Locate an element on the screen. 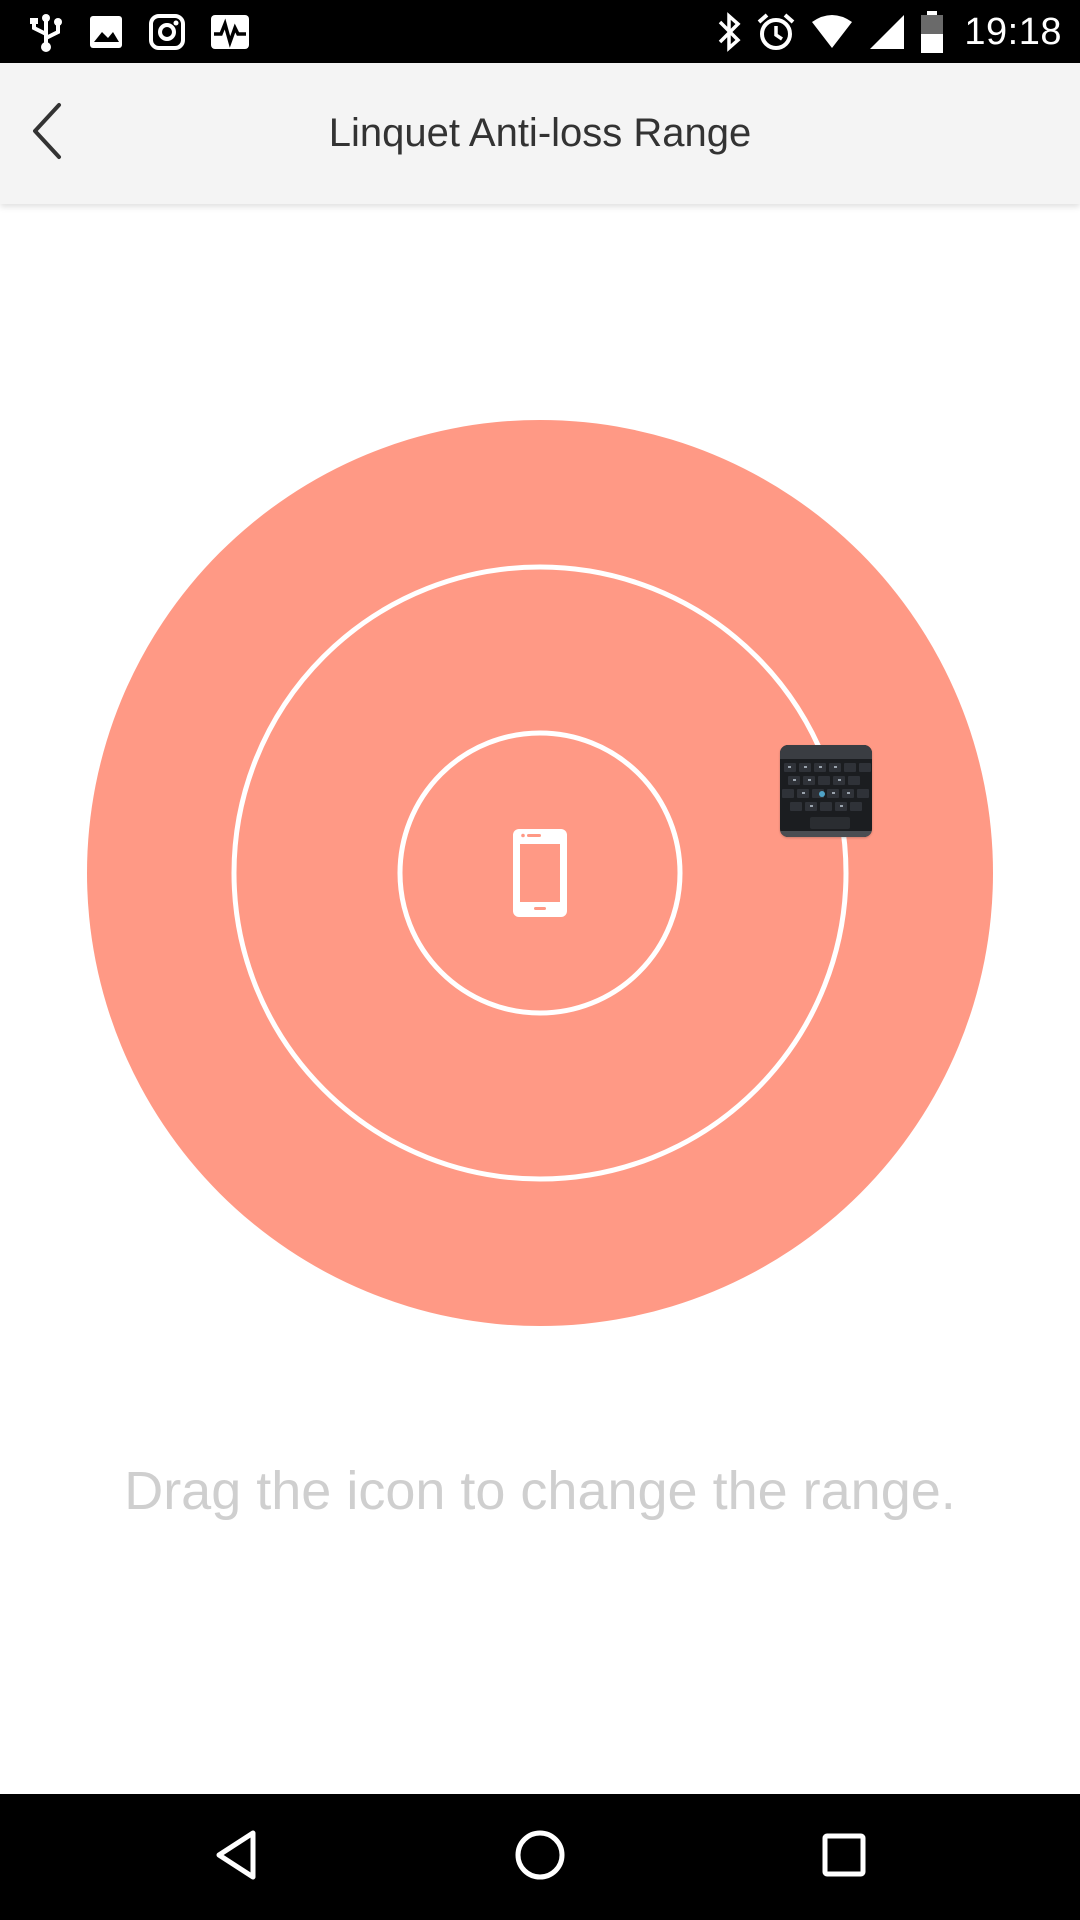  status-time: 19:18 is located at coordinates (1013, 31).